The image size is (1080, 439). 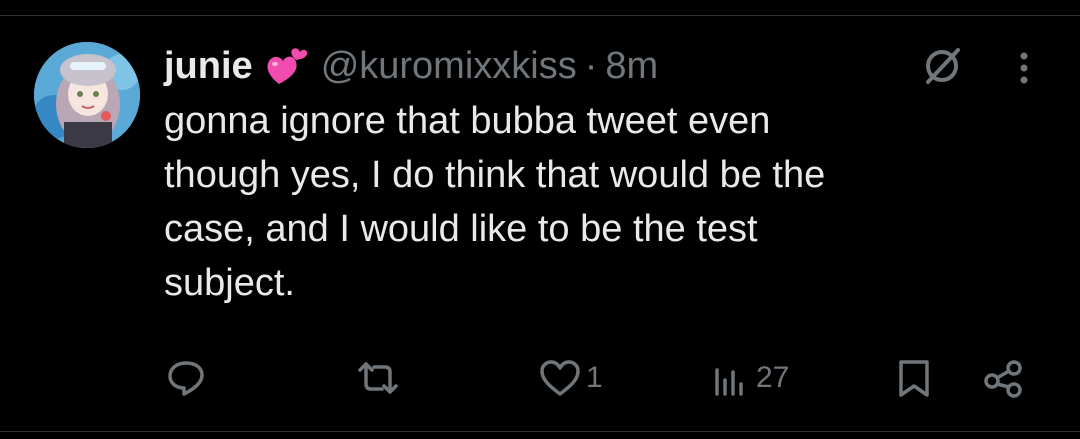 I want to click on author-name: junie, so click(x=208, y=66).